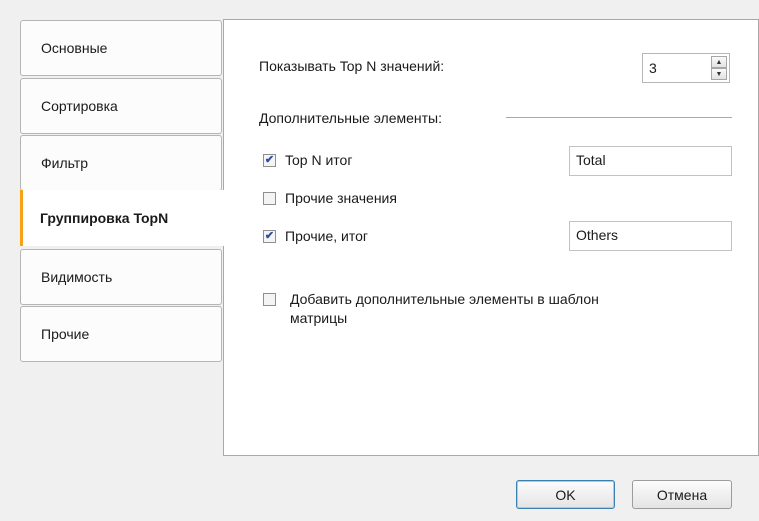 This screenshot has width=759, height=521. What do you see at coordinates (65, 334) in the screenshot?
I see `tab-label: Прочие` at bounding box center [65, 334].